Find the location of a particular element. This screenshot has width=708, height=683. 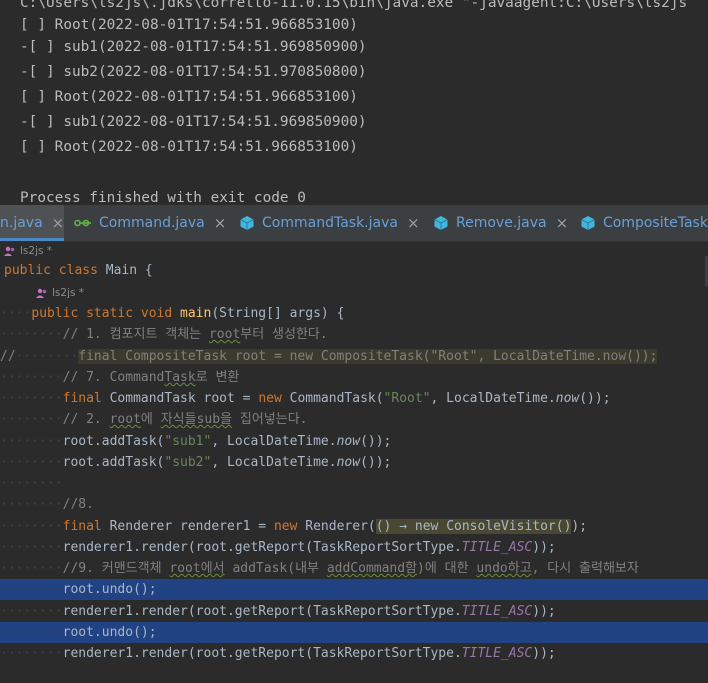

tab-remove-java: Remove.java × is located at coordinates (500, 223).